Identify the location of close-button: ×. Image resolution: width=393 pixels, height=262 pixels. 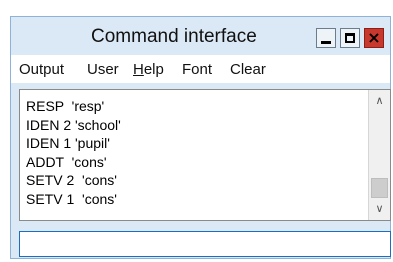
(374, 38).